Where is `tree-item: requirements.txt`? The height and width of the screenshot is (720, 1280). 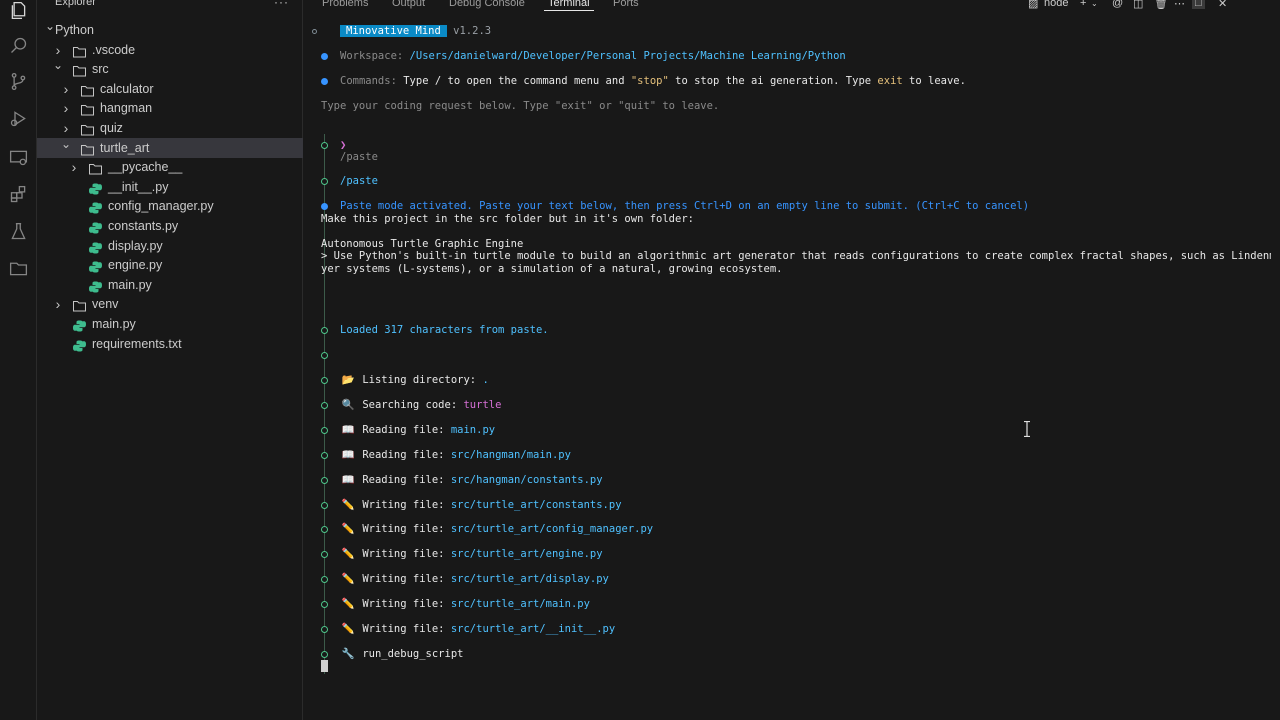 tree-item: requirements.txt is located at coordinates (170, 344).